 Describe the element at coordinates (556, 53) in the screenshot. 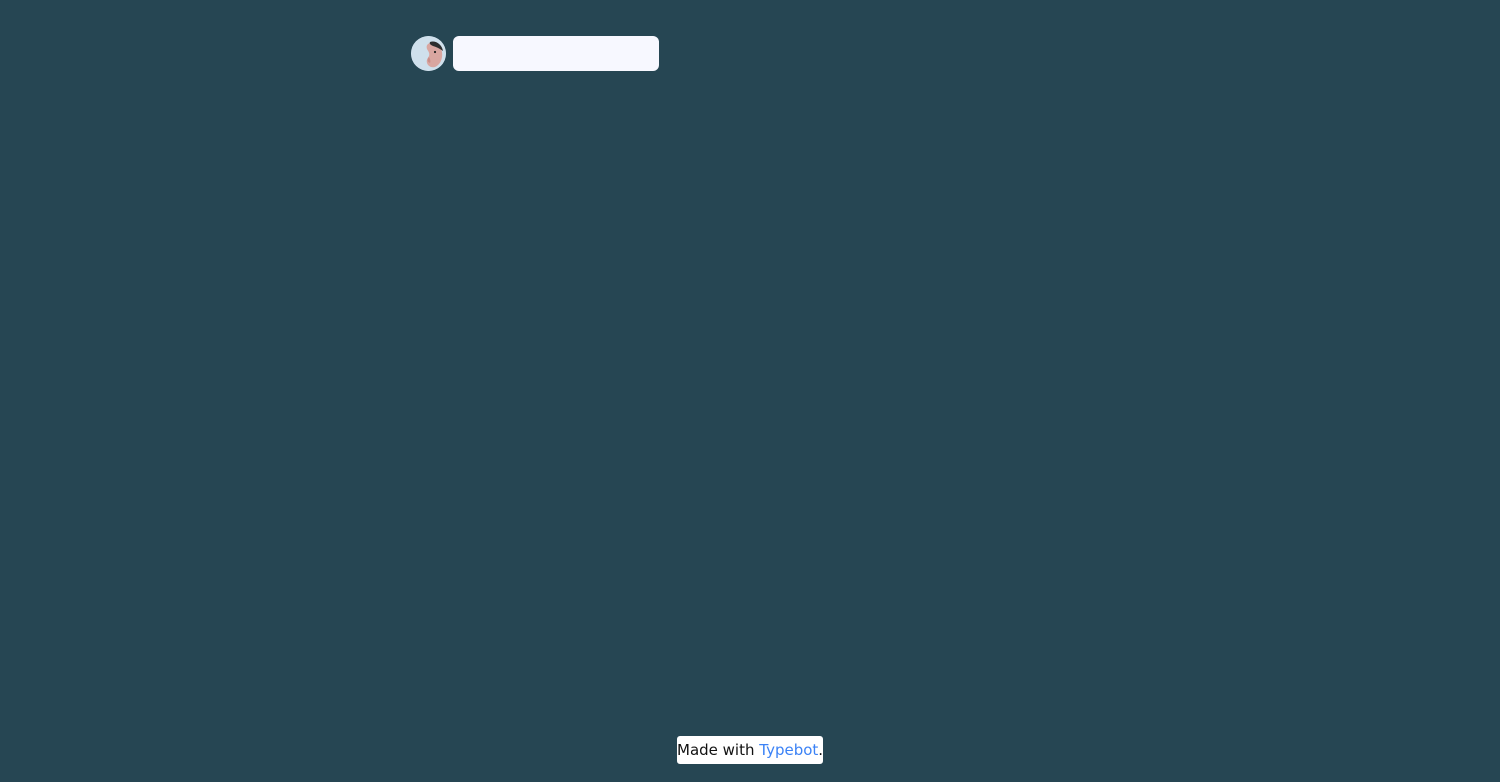

I see `message-bubble` at that location.